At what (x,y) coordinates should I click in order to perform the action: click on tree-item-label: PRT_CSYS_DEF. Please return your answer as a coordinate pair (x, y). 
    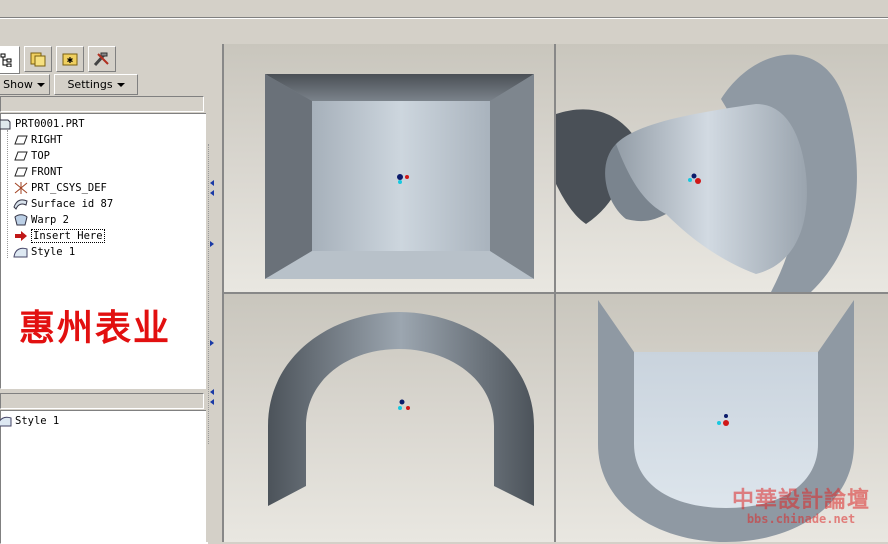
    Looking at the image, I should click on (69, 188).